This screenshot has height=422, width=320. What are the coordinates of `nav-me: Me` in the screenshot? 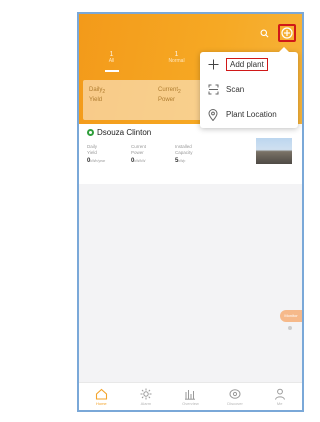 It's located at (279, 396).